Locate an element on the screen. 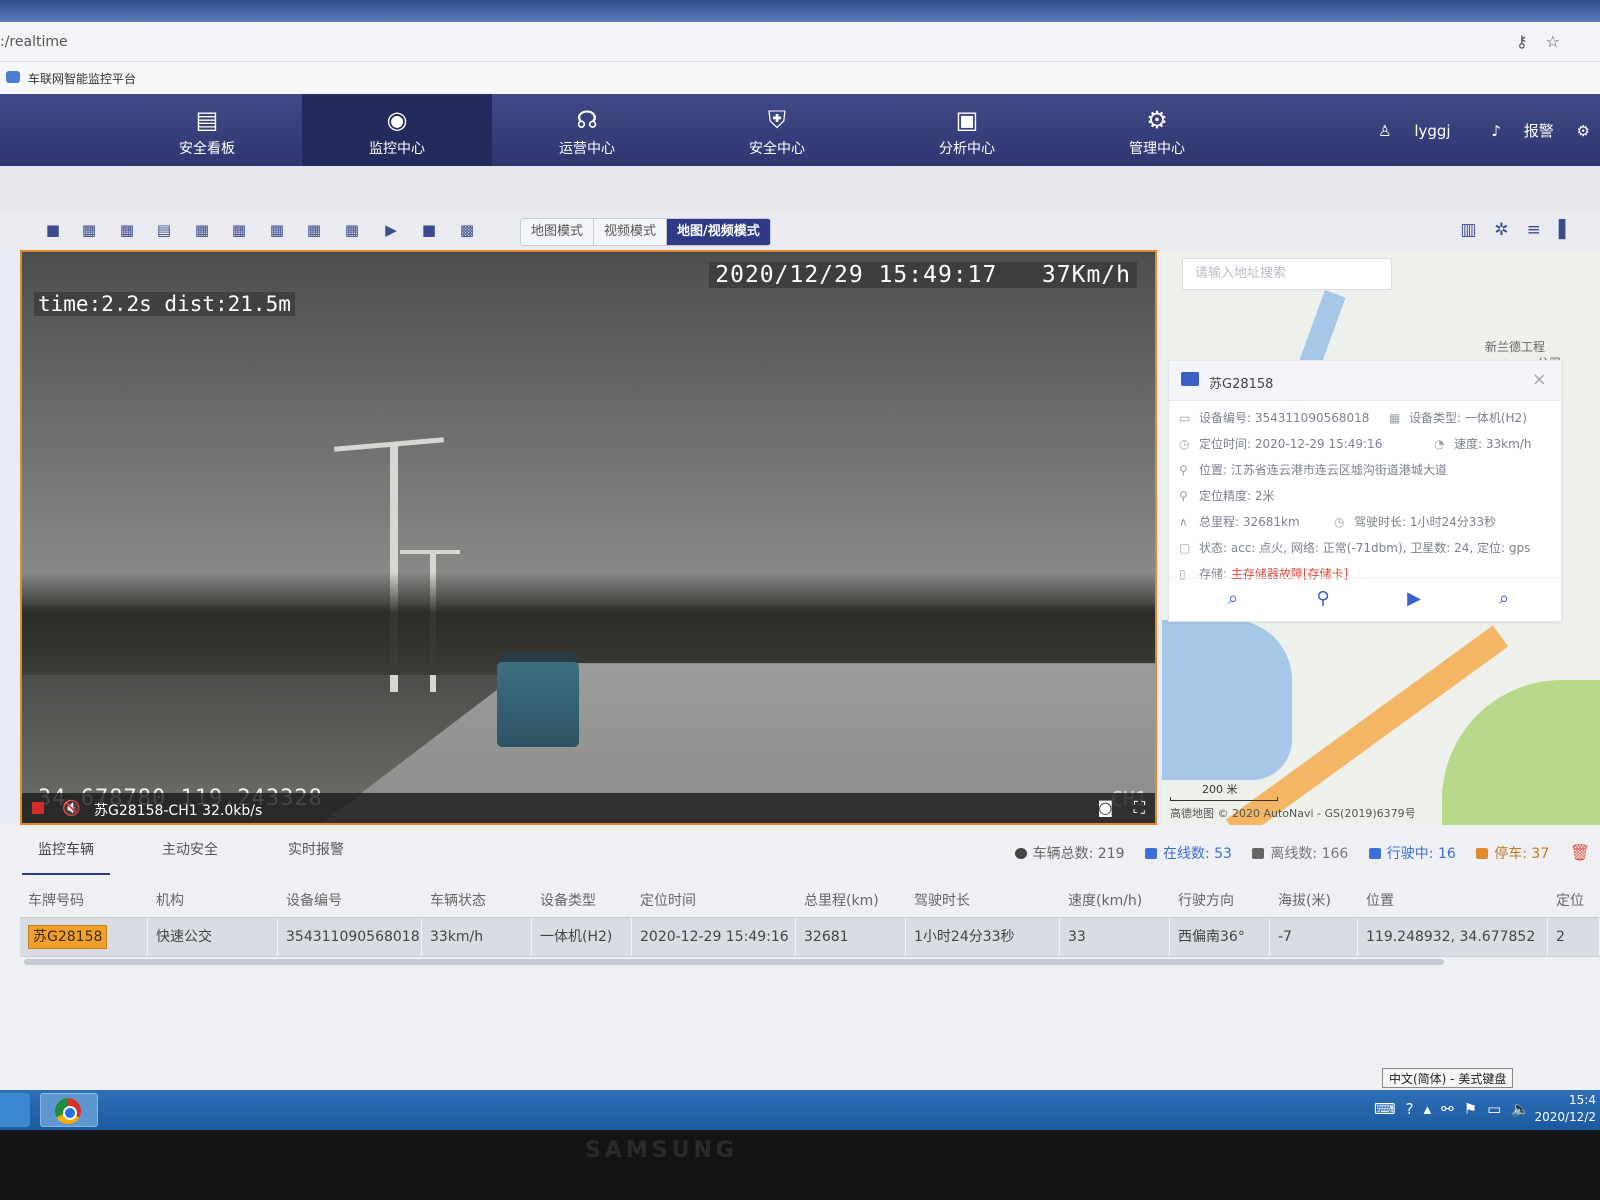 The height and width of the screenshot is (1200, 1600). play-icon: ▶ is located at coordinates (391, 230).